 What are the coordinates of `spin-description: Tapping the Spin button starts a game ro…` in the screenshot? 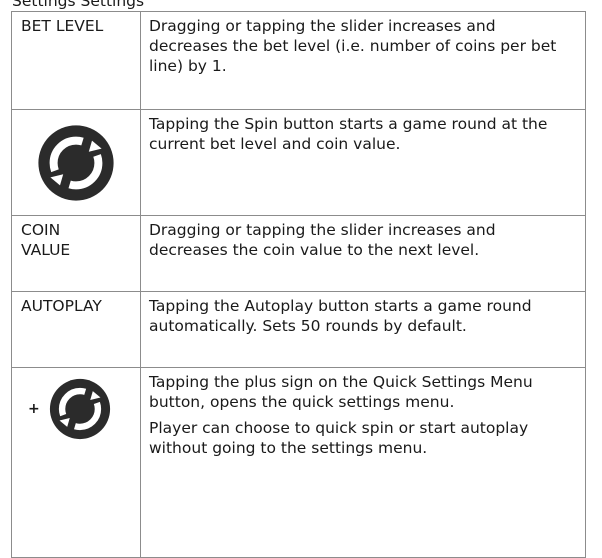 It's located at (348, 134).